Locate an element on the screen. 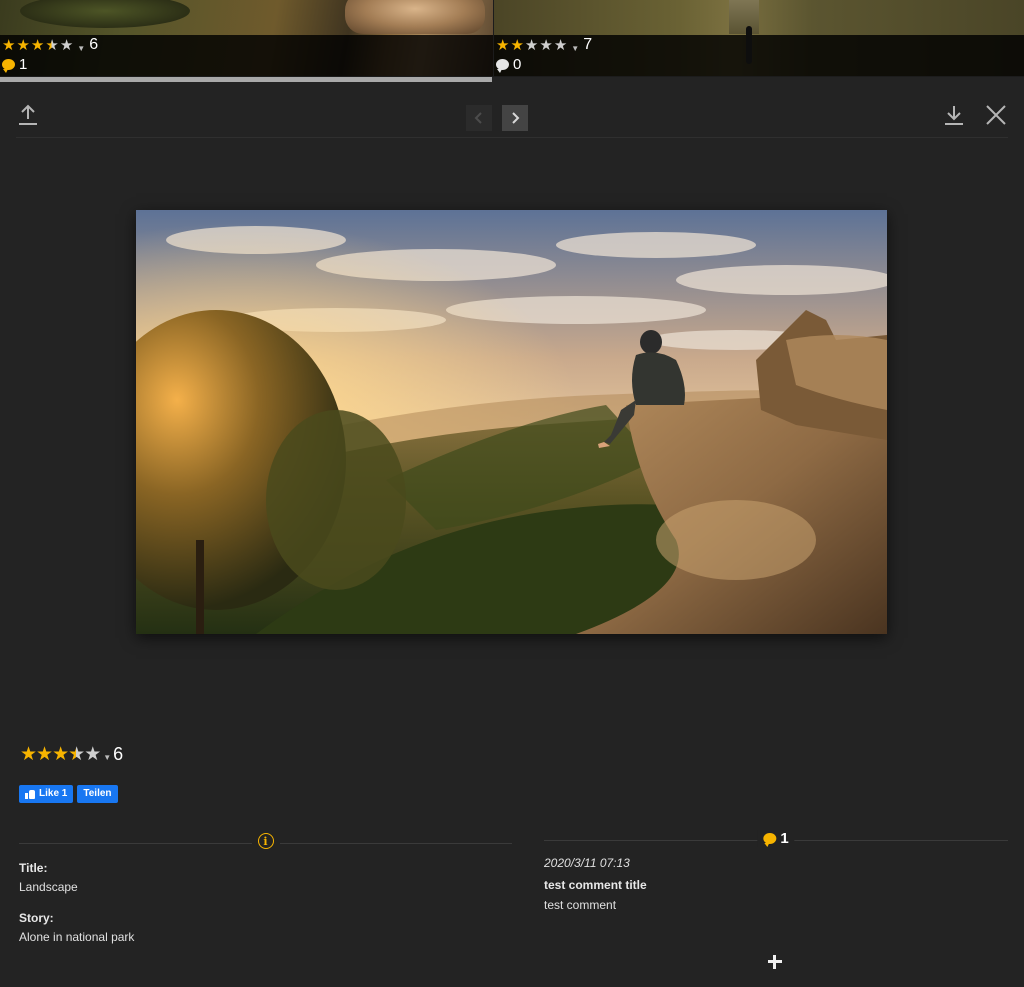  chevron-left-icon is located at coordinates (478, 118).